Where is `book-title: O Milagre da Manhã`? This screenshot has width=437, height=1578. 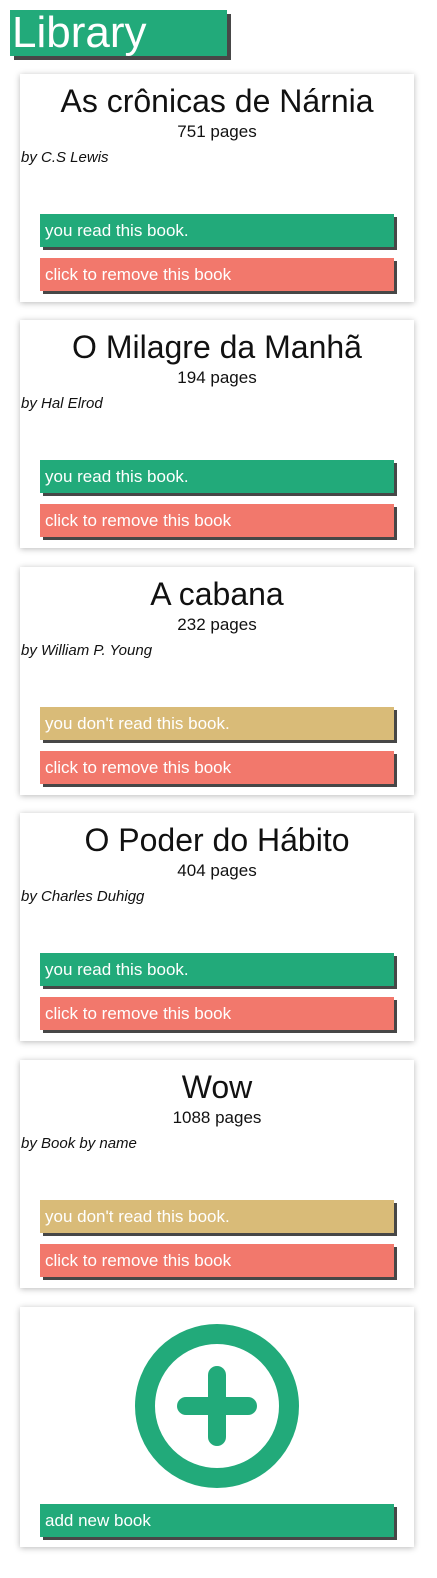 book-title: O Milagre da Manhã is located at coordinates (217, 347).